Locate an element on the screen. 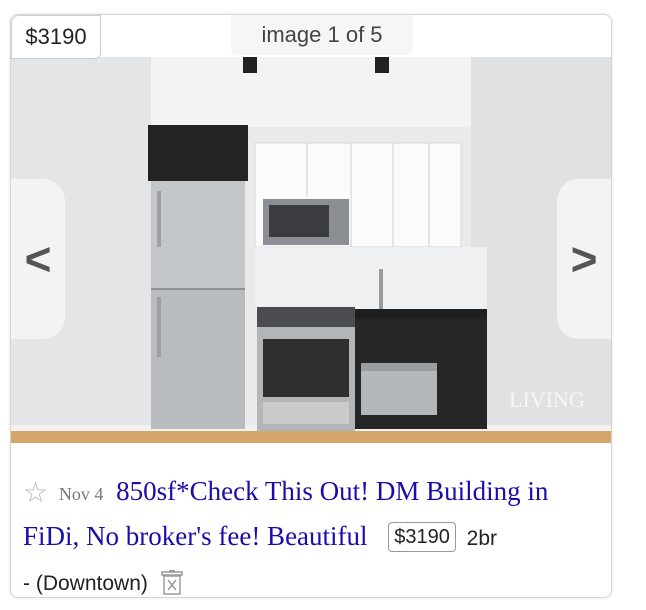  next-image-button: > is located at coordinates (584, 259).